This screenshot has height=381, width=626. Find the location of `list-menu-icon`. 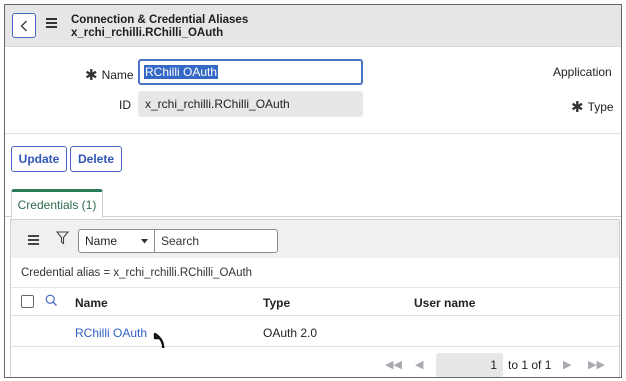

list-menu-icon is located at coordinates (33, 241).